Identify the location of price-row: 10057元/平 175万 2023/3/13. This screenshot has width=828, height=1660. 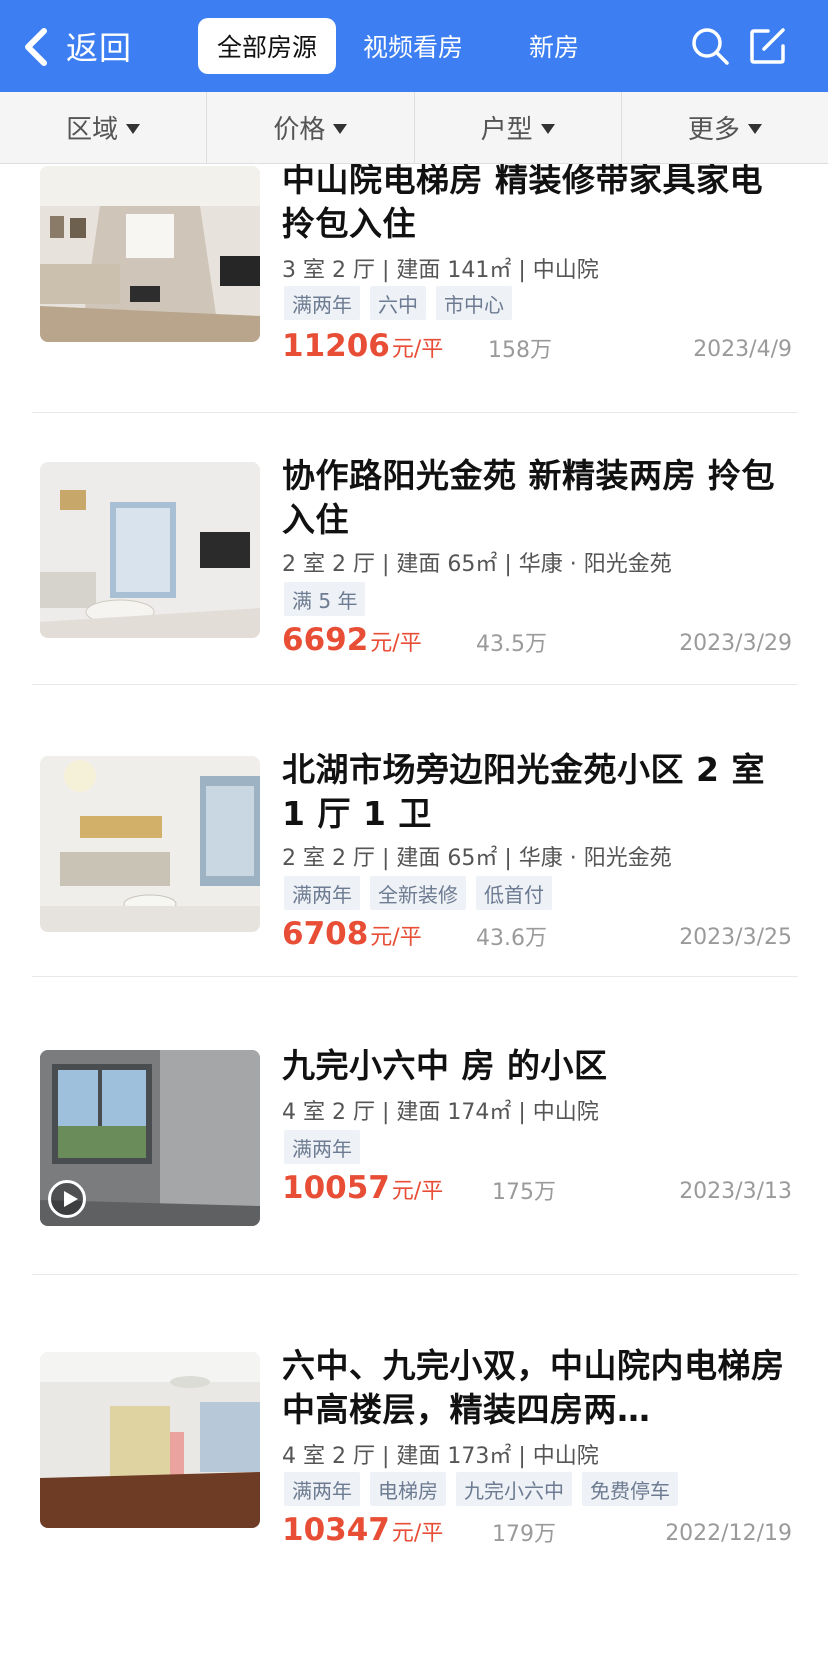
(537, 1190).